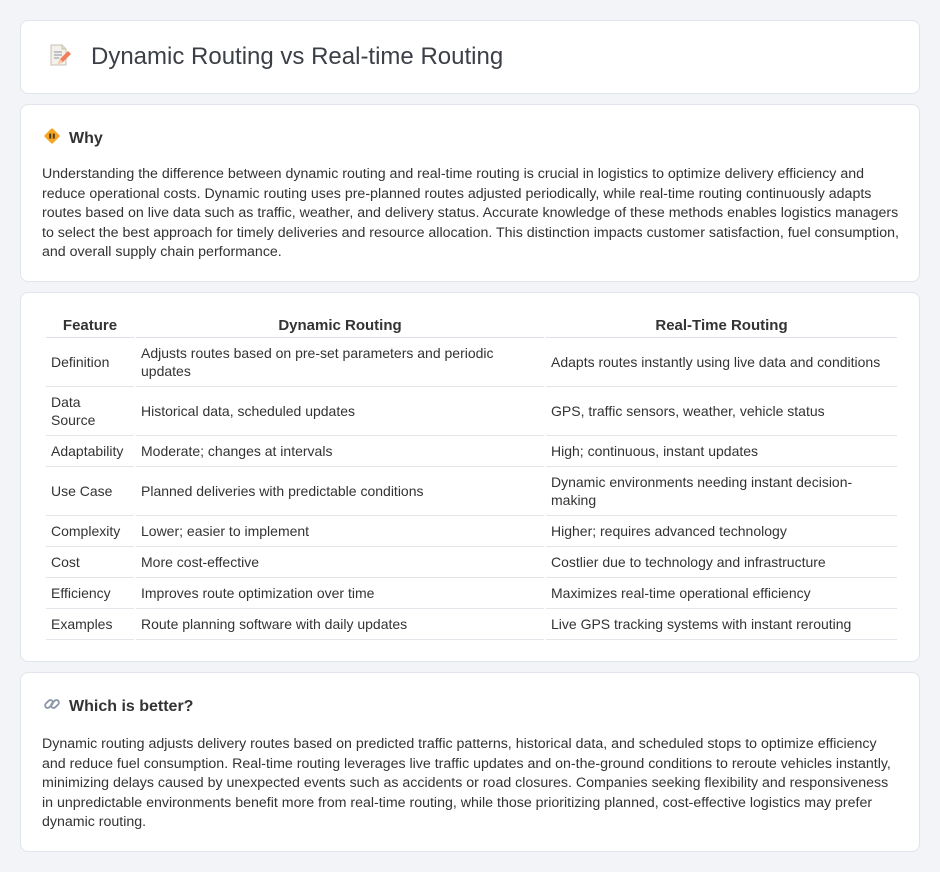 This screenshot has width=940, height=872. Describe the element at coordinates (340, 562) in the screenshot. I see `dynamic-cell: More cost-effective` at that location.